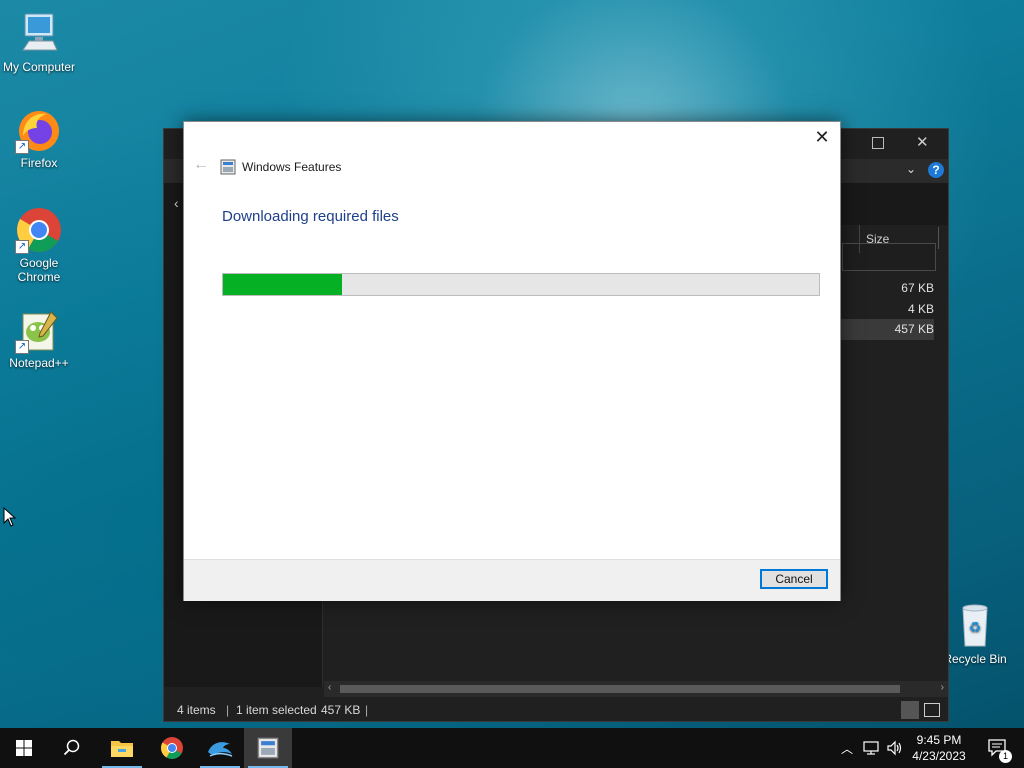  I want to click on scrollbar-thumb, so click(620, 689).